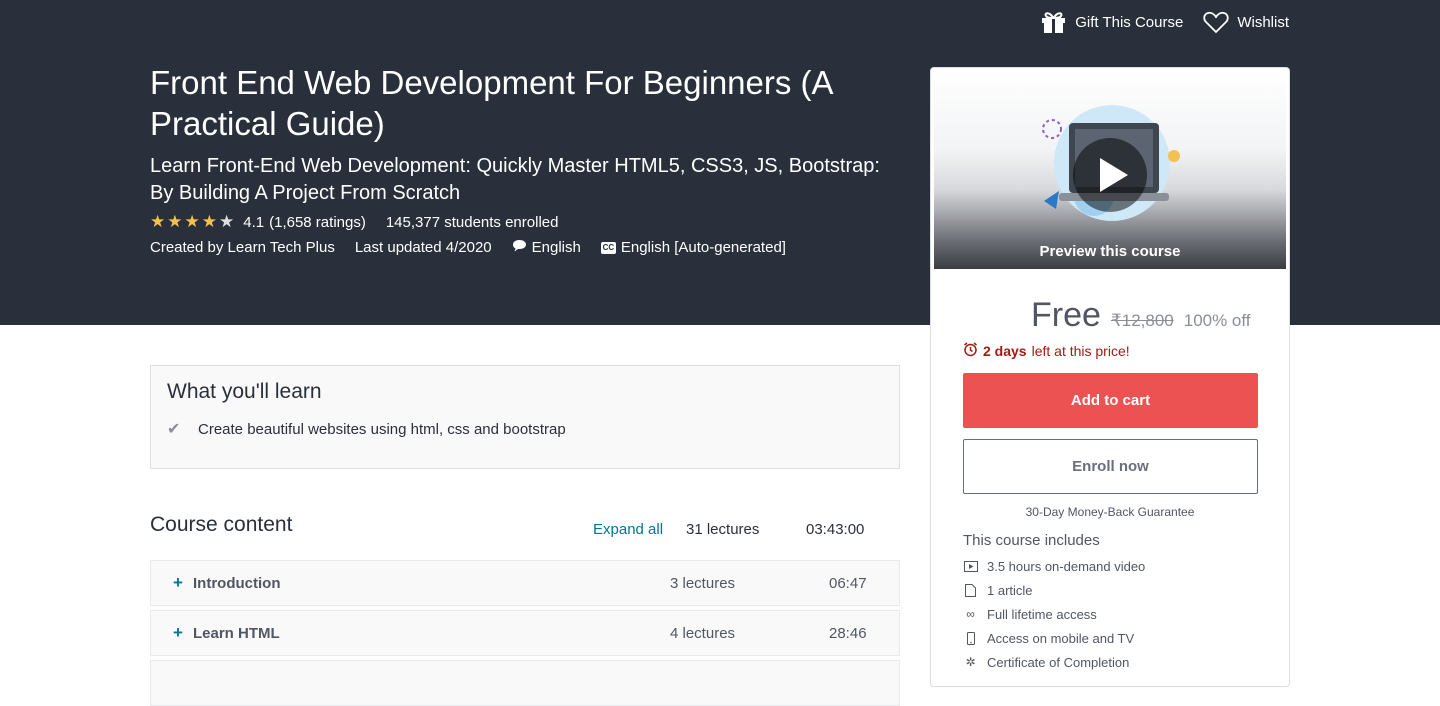  Describe the element at coordinates (1217, 320) in the screenshot. I see `discount-percent: 100% off` at that location.